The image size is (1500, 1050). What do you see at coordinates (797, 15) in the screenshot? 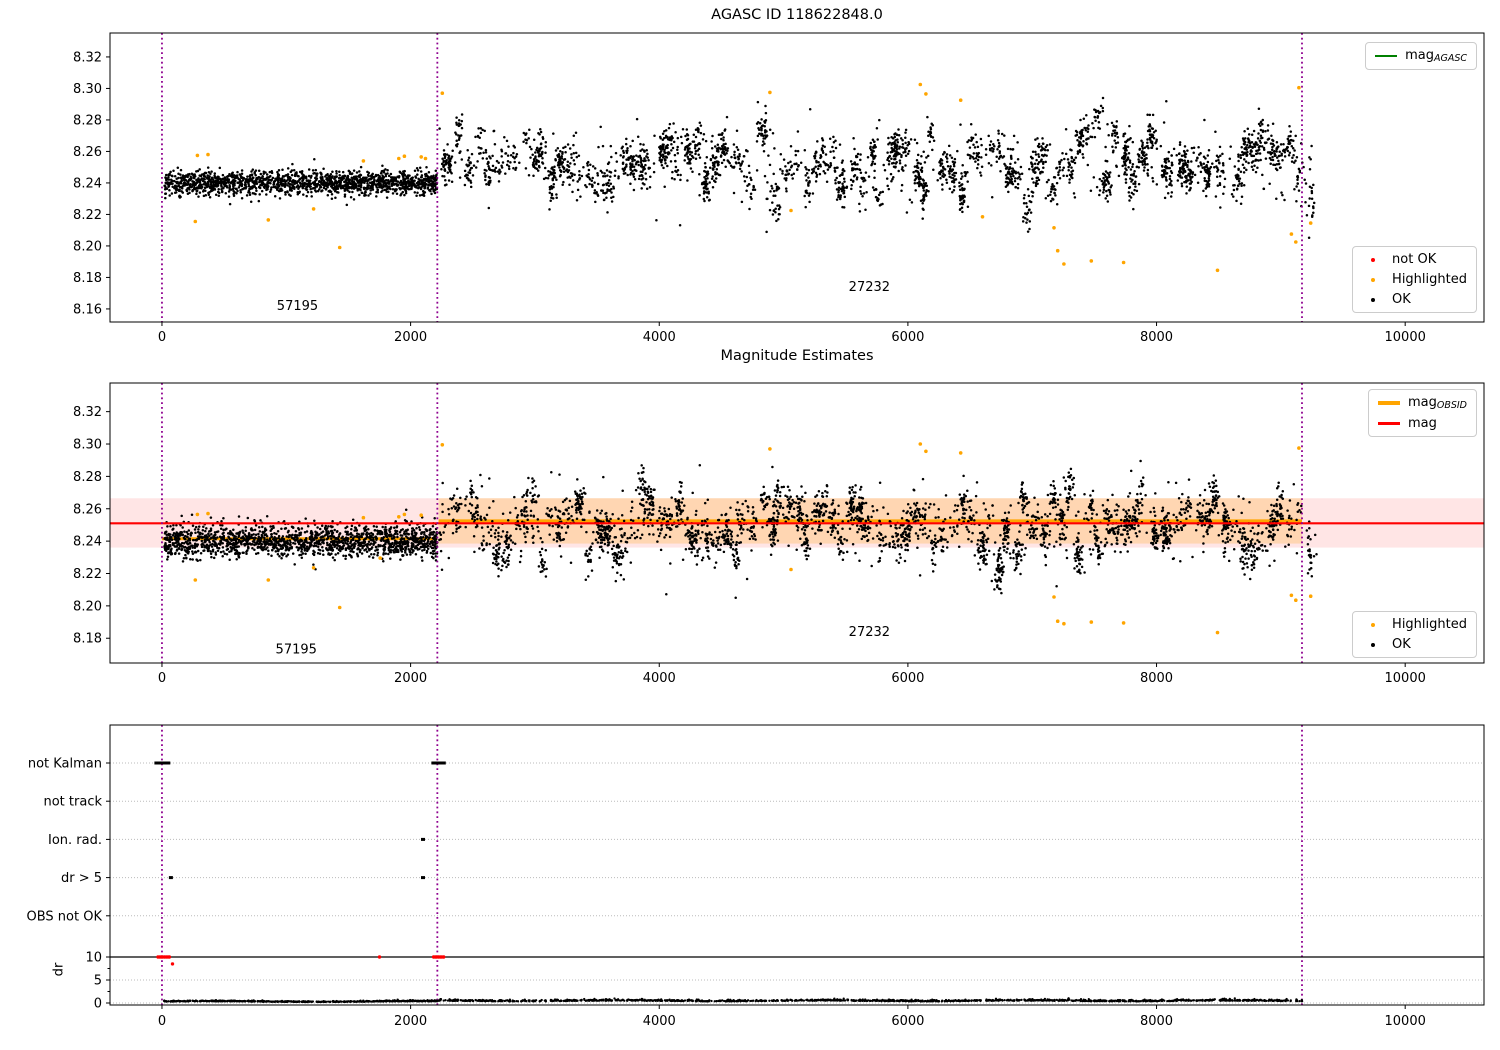
I see `panel1-title: AGASC ID 118622848.0` at bounding box center [797, 15].